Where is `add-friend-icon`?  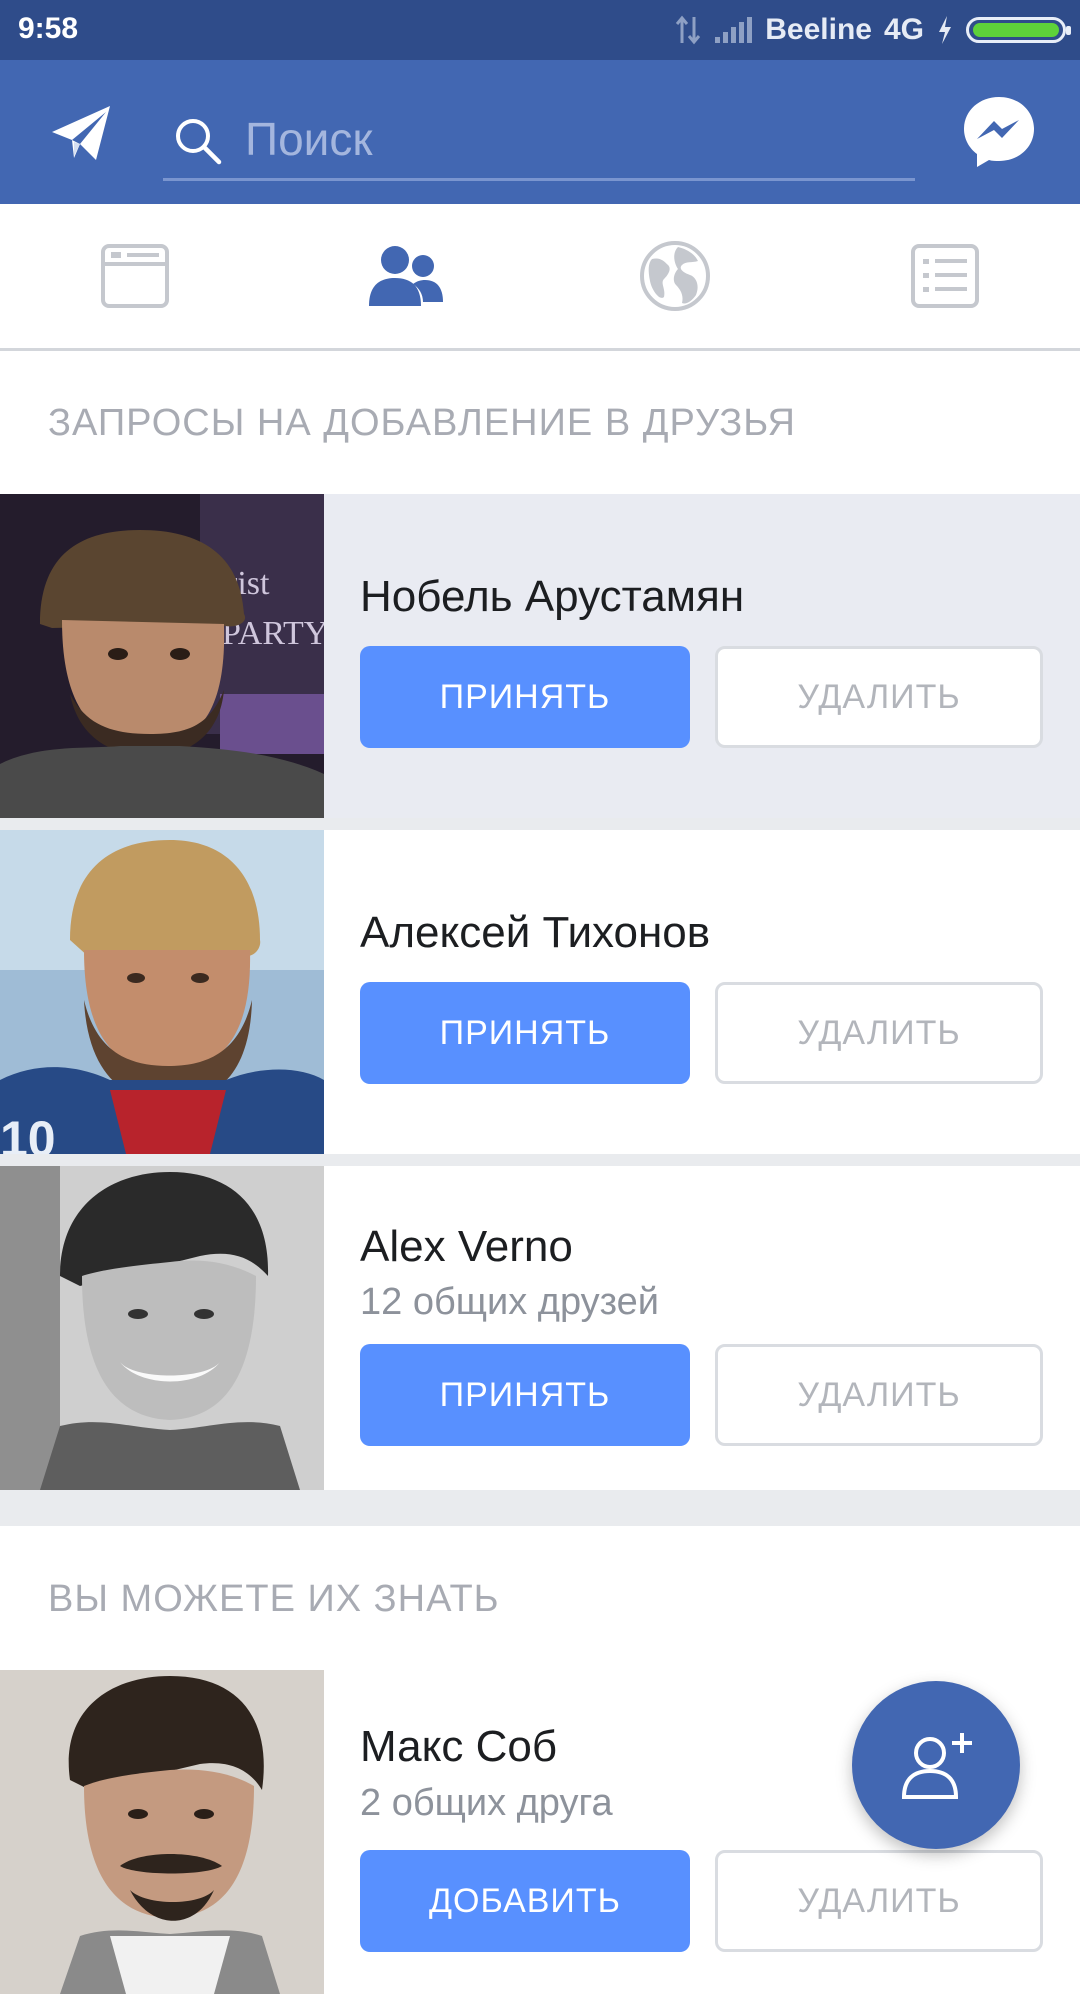
add-friend-icon is located at coordinates (936, 1766).